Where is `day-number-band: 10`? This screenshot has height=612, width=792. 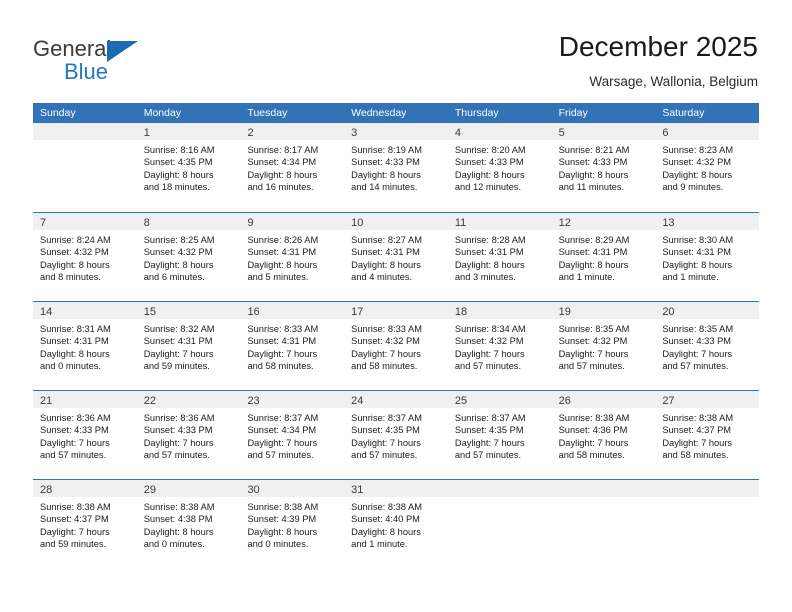
day-number-band: 10 is located at coordinates (396, 221).